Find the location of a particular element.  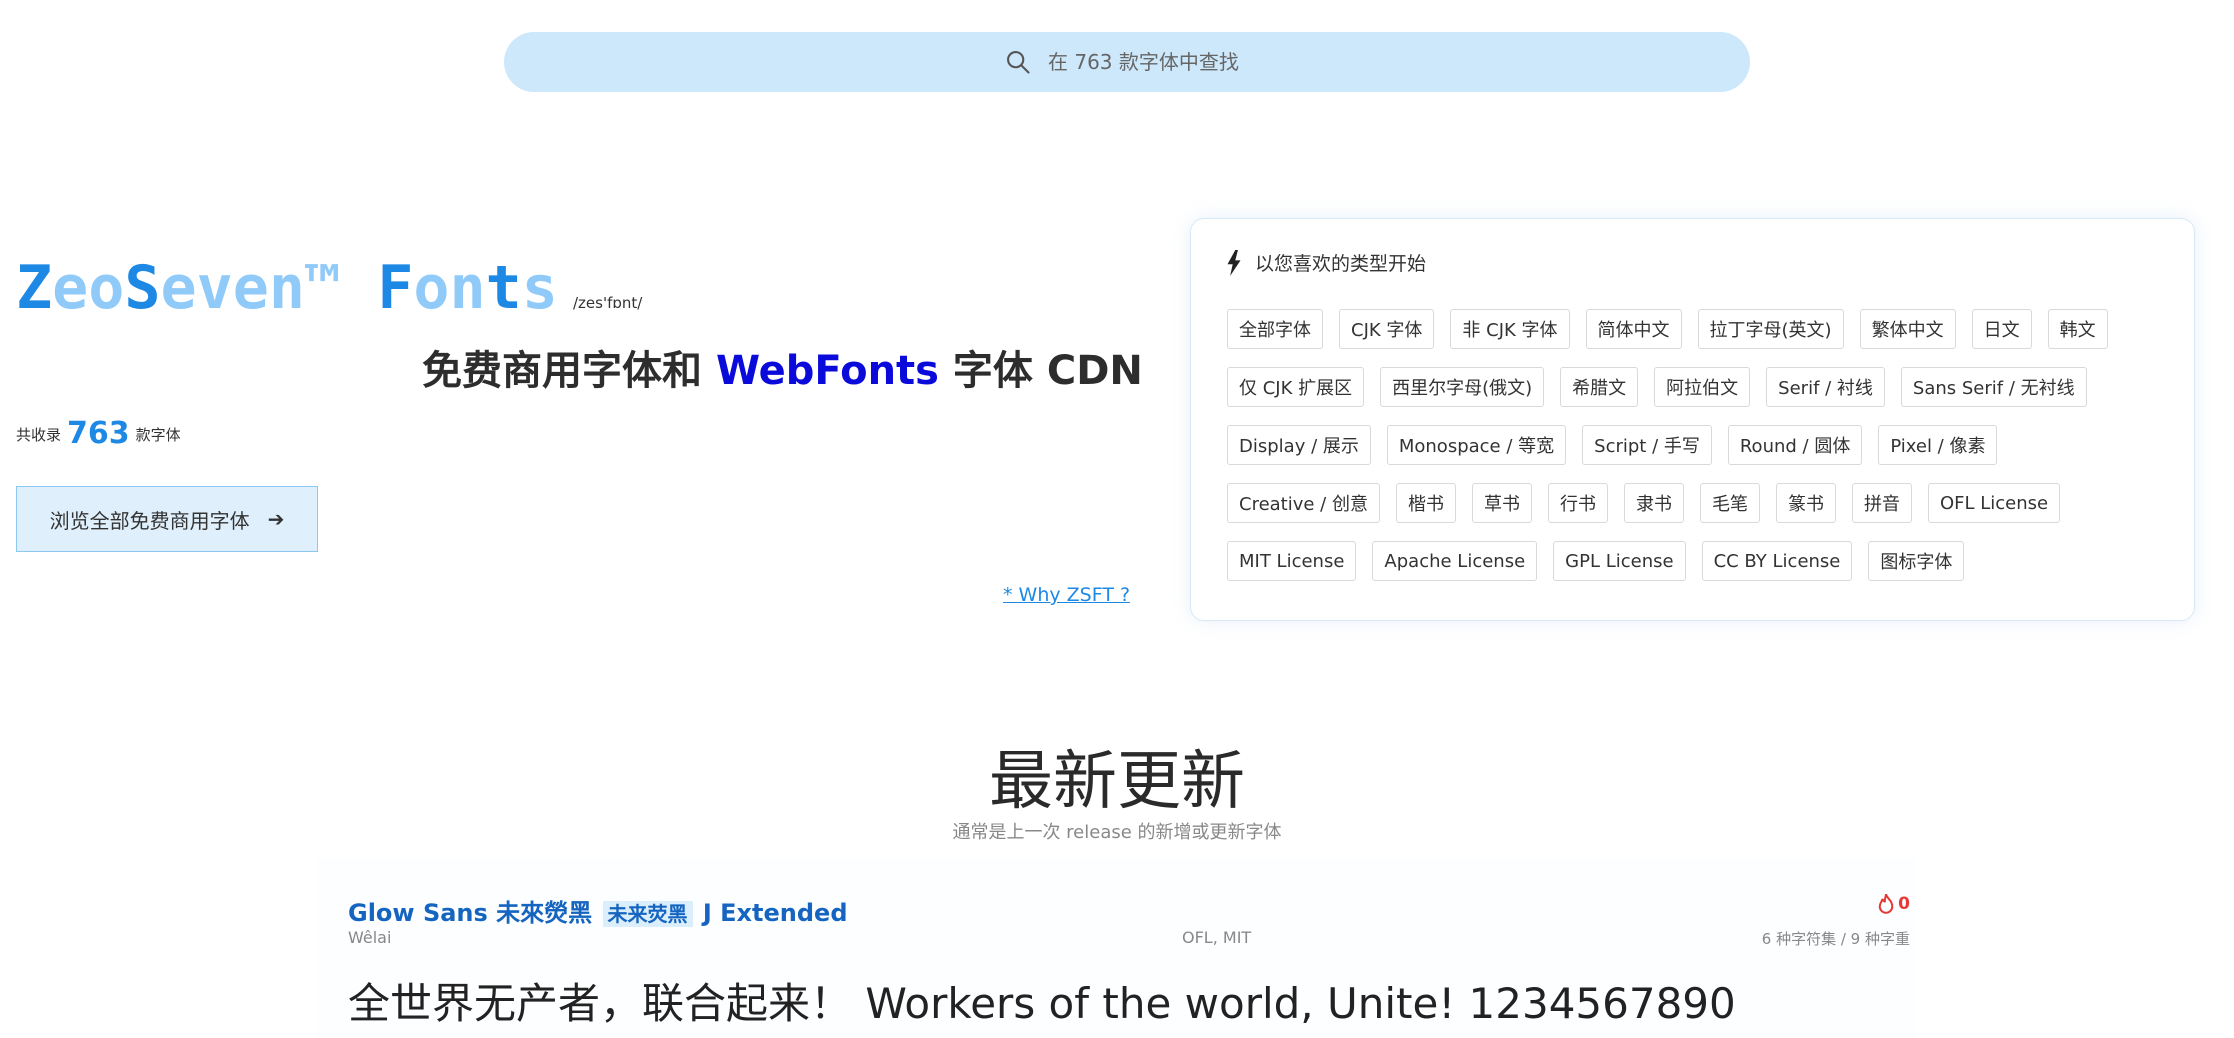

category-tag: Round / 圆体 is located at coordinates (1795, 445).